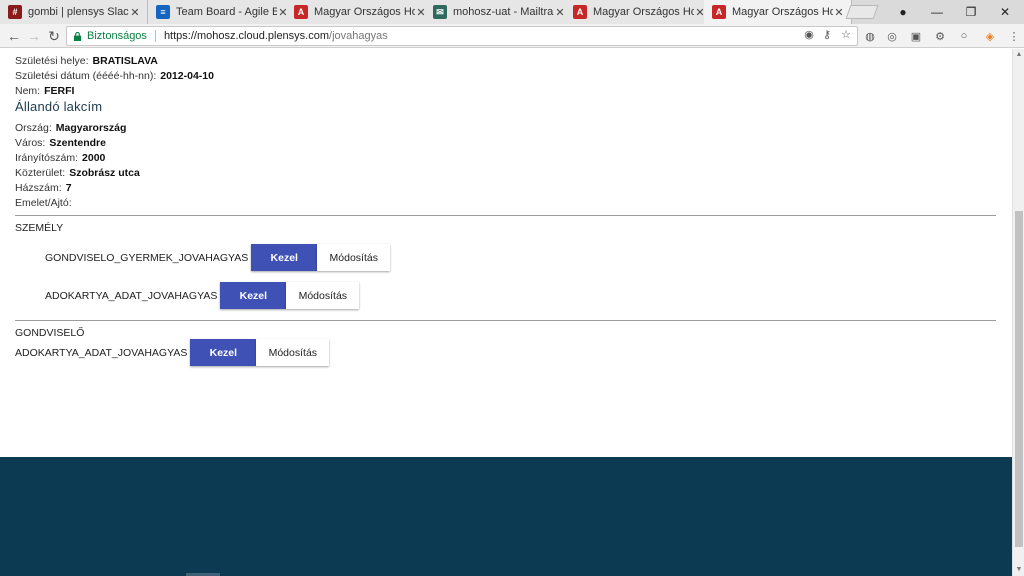 The height and width of the screenshot is (576, 1024). I want to click on tab-title: gombi | plensys Slack, so click(78, 12).